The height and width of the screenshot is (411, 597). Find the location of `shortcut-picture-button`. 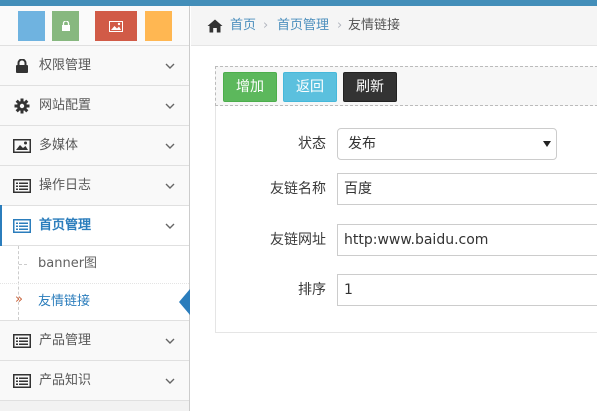

shortcut-picture-button is located at coordinates (116, 26).